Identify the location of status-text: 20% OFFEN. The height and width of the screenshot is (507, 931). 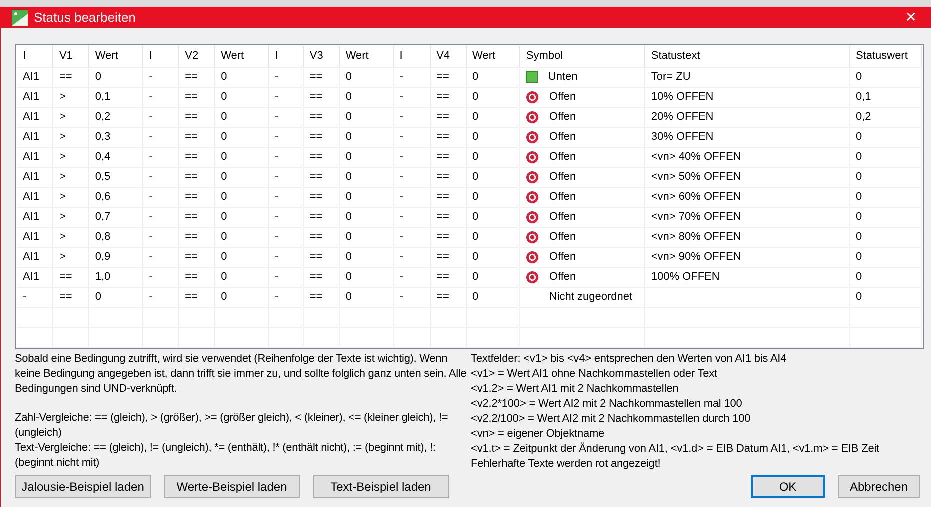
(682, 117).